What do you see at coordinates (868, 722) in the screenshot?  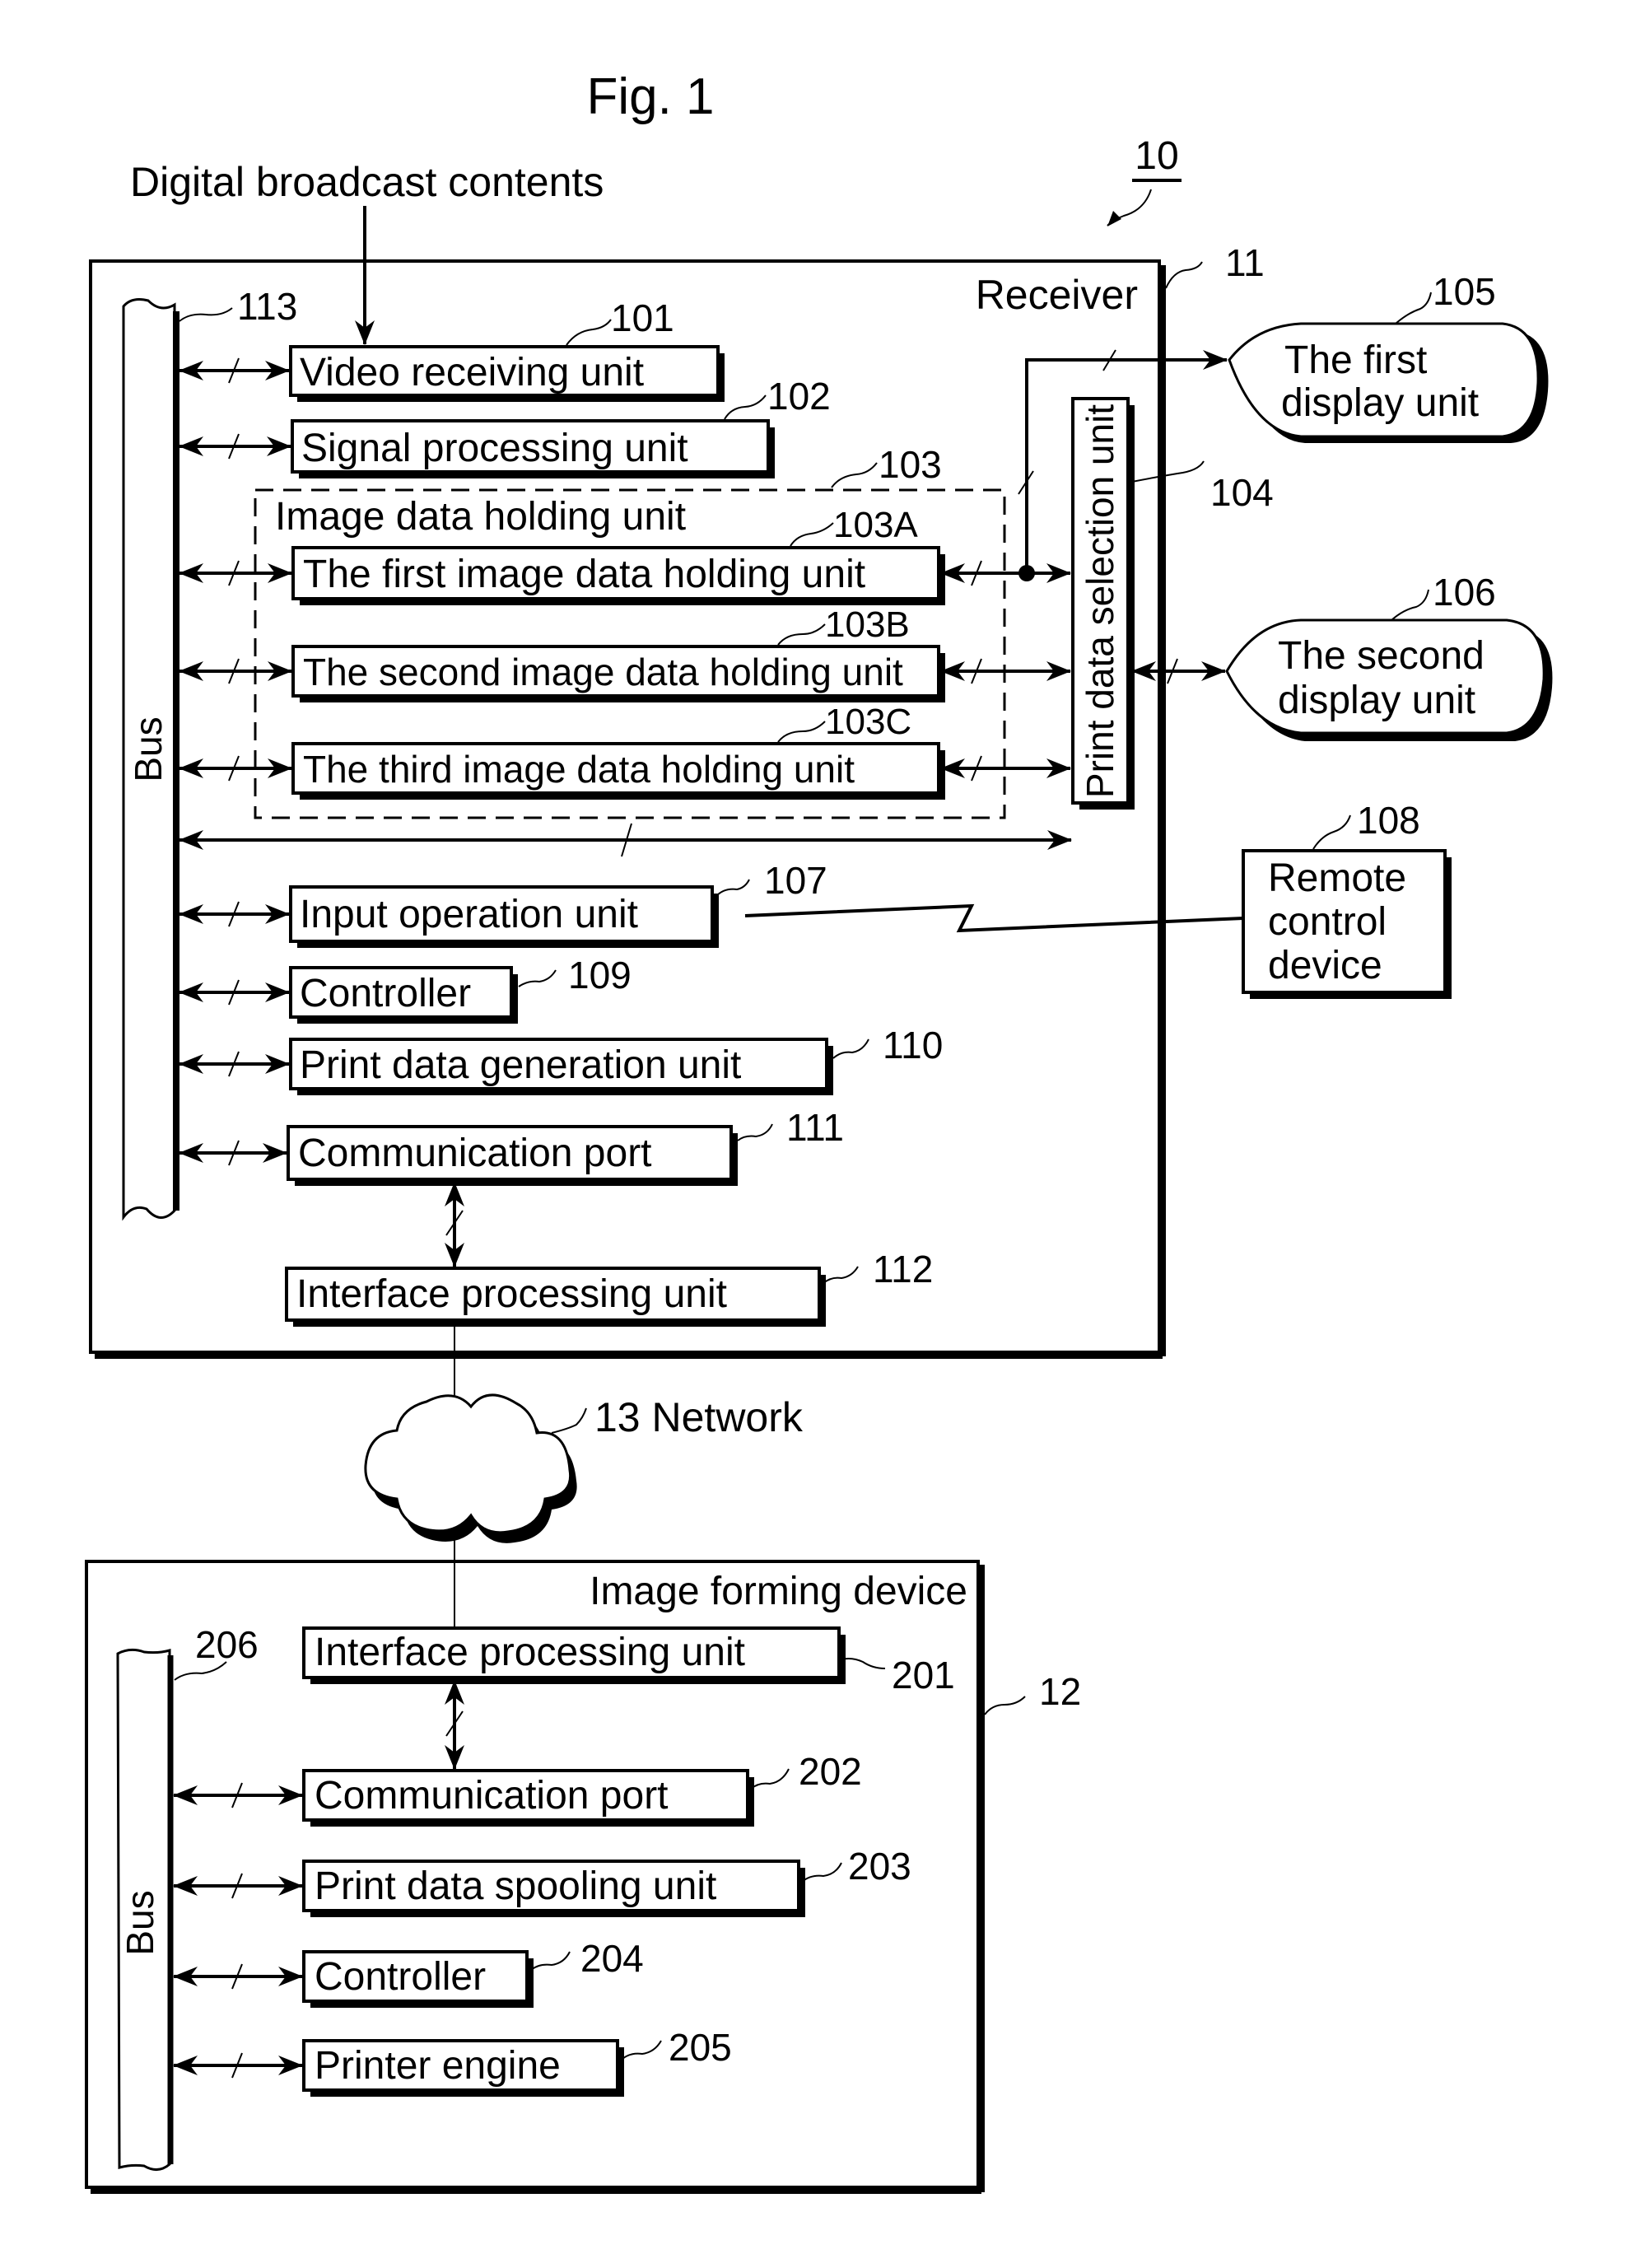 I see `unit-ref: 103C` at bounding box center [868, 722].